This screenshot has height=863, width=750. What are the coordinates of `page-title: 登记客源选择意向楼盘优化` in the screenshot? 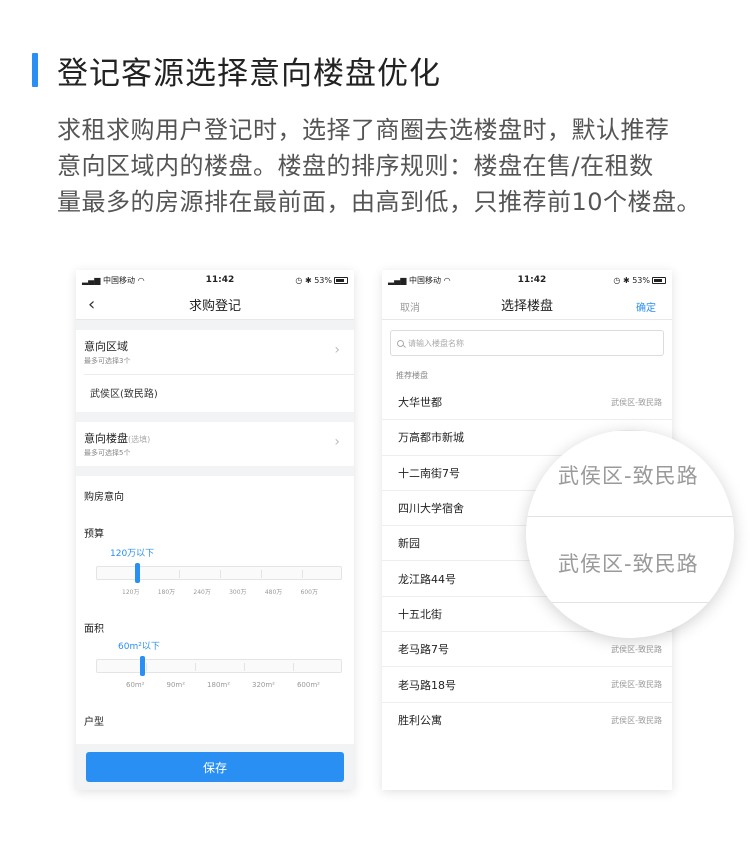 It's located at (249, 73).